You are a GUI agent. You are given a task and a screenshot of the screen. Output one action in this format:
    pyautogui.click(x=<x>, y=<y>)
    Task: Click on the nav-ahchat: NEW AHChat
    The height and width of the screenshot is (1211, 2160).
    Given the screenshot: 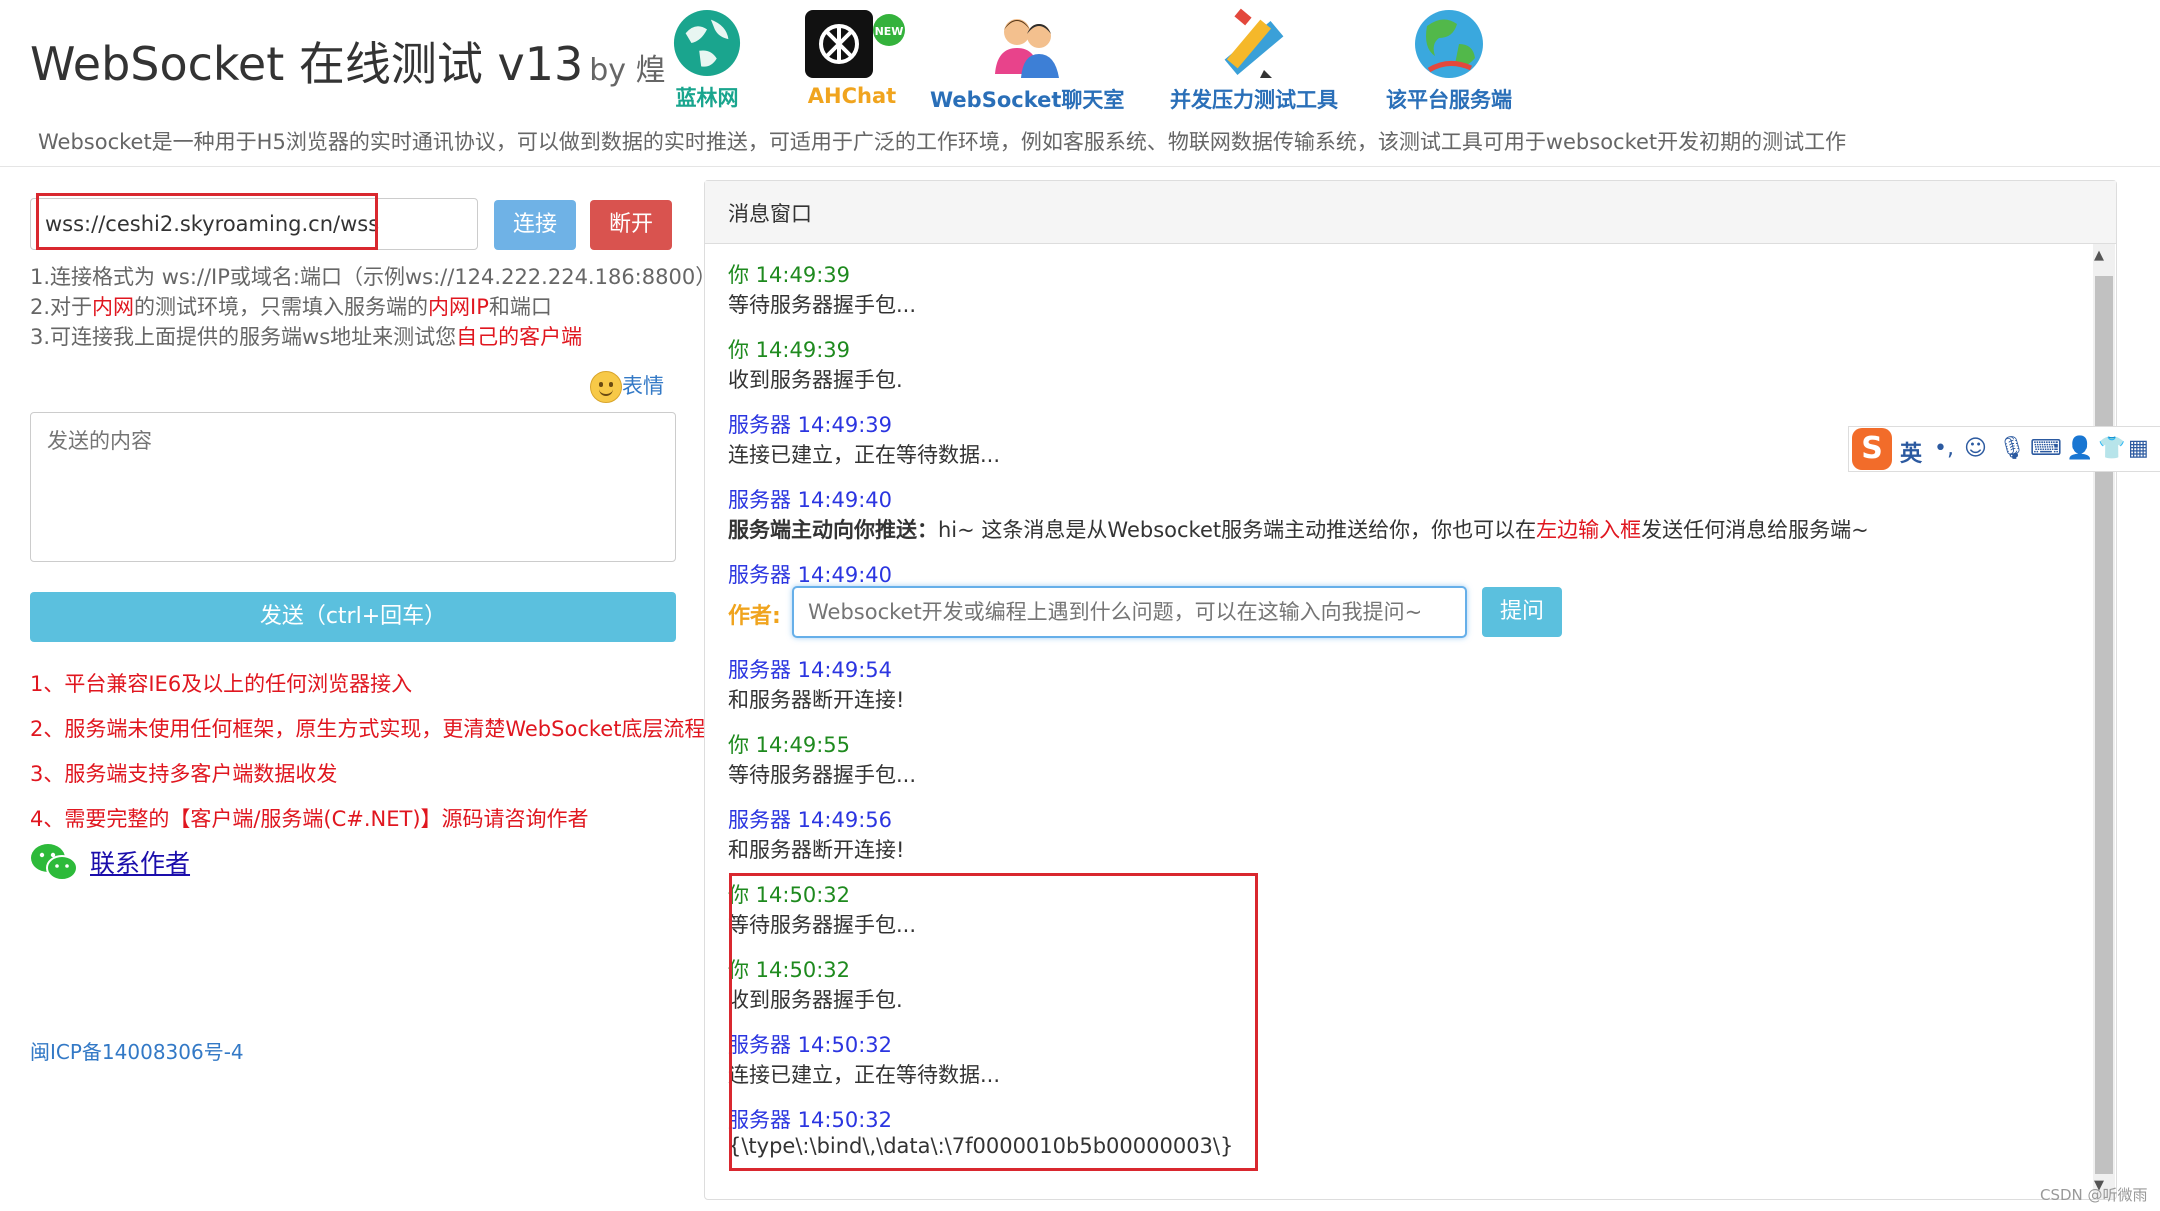 What is the action you would take?
    pyautogui.click(x=852, y=58)
    